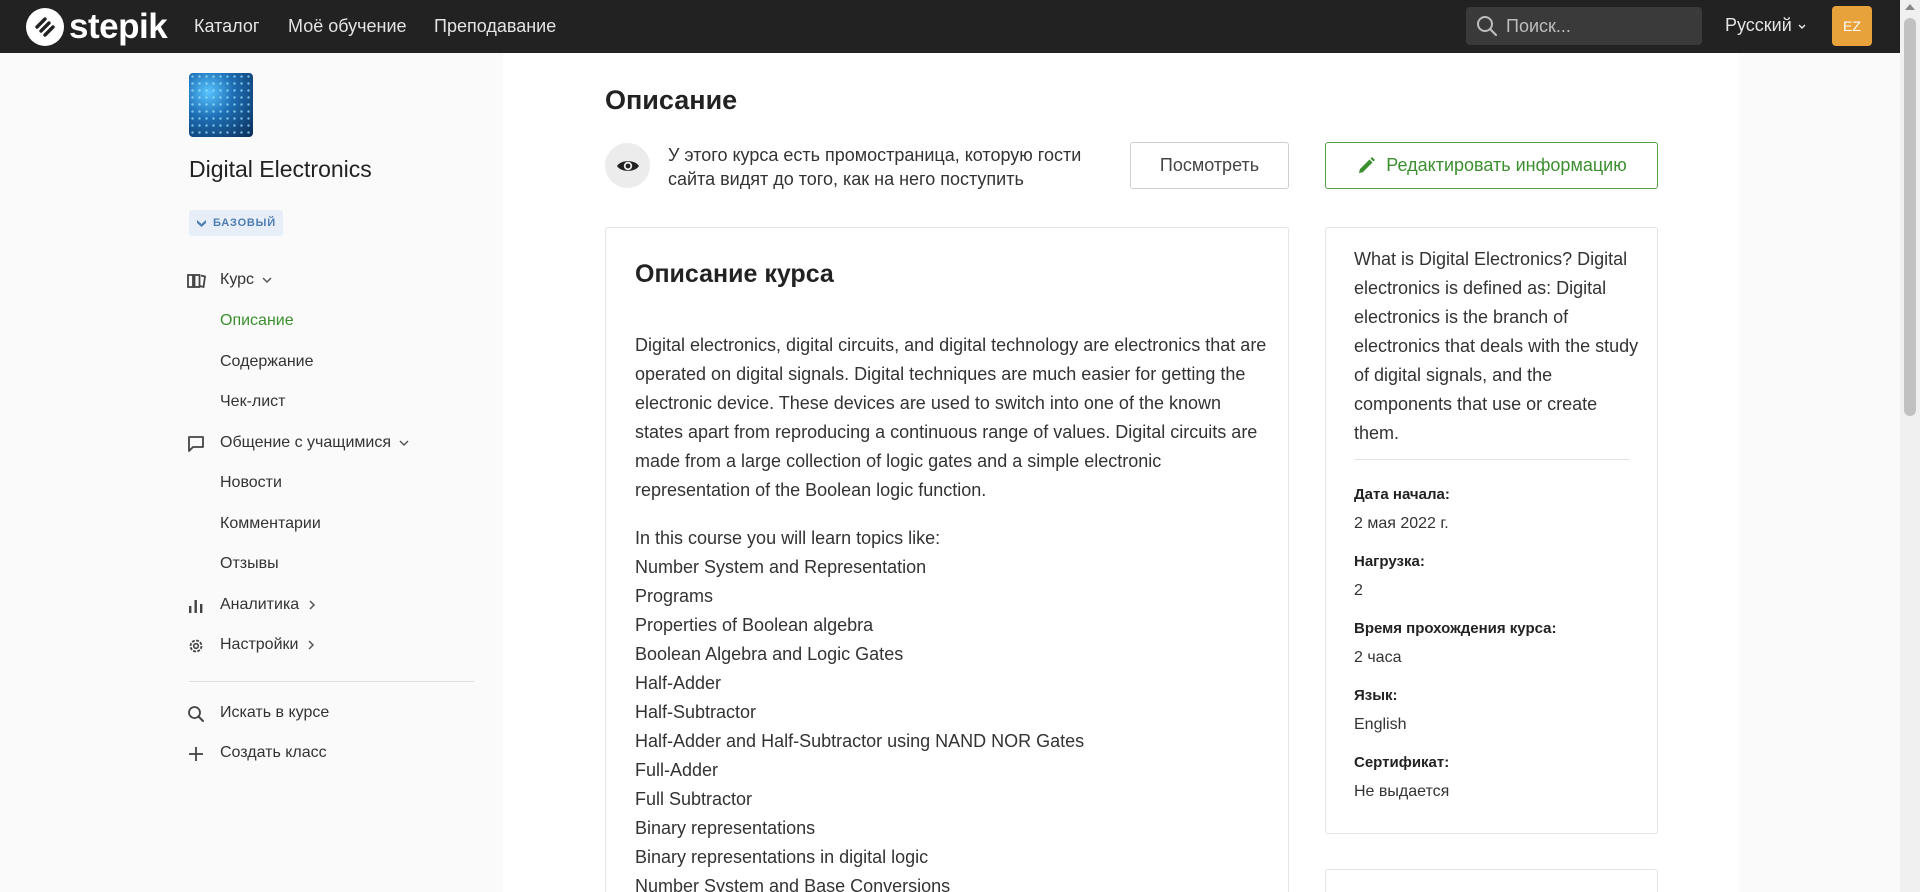  I want to click on scroll-up-arrow, so click(1910, 7).